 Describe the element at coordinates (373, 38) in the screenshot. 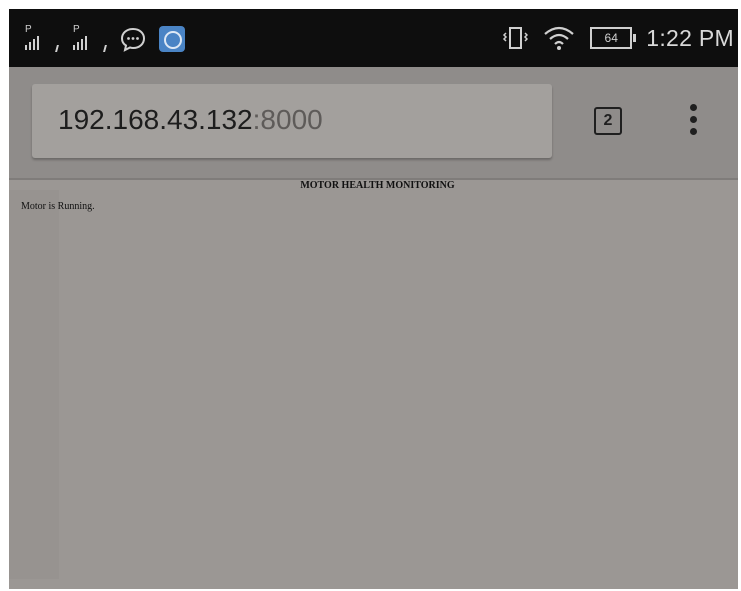

I see `status-bar: P P 64 1:22 PM` at that location.